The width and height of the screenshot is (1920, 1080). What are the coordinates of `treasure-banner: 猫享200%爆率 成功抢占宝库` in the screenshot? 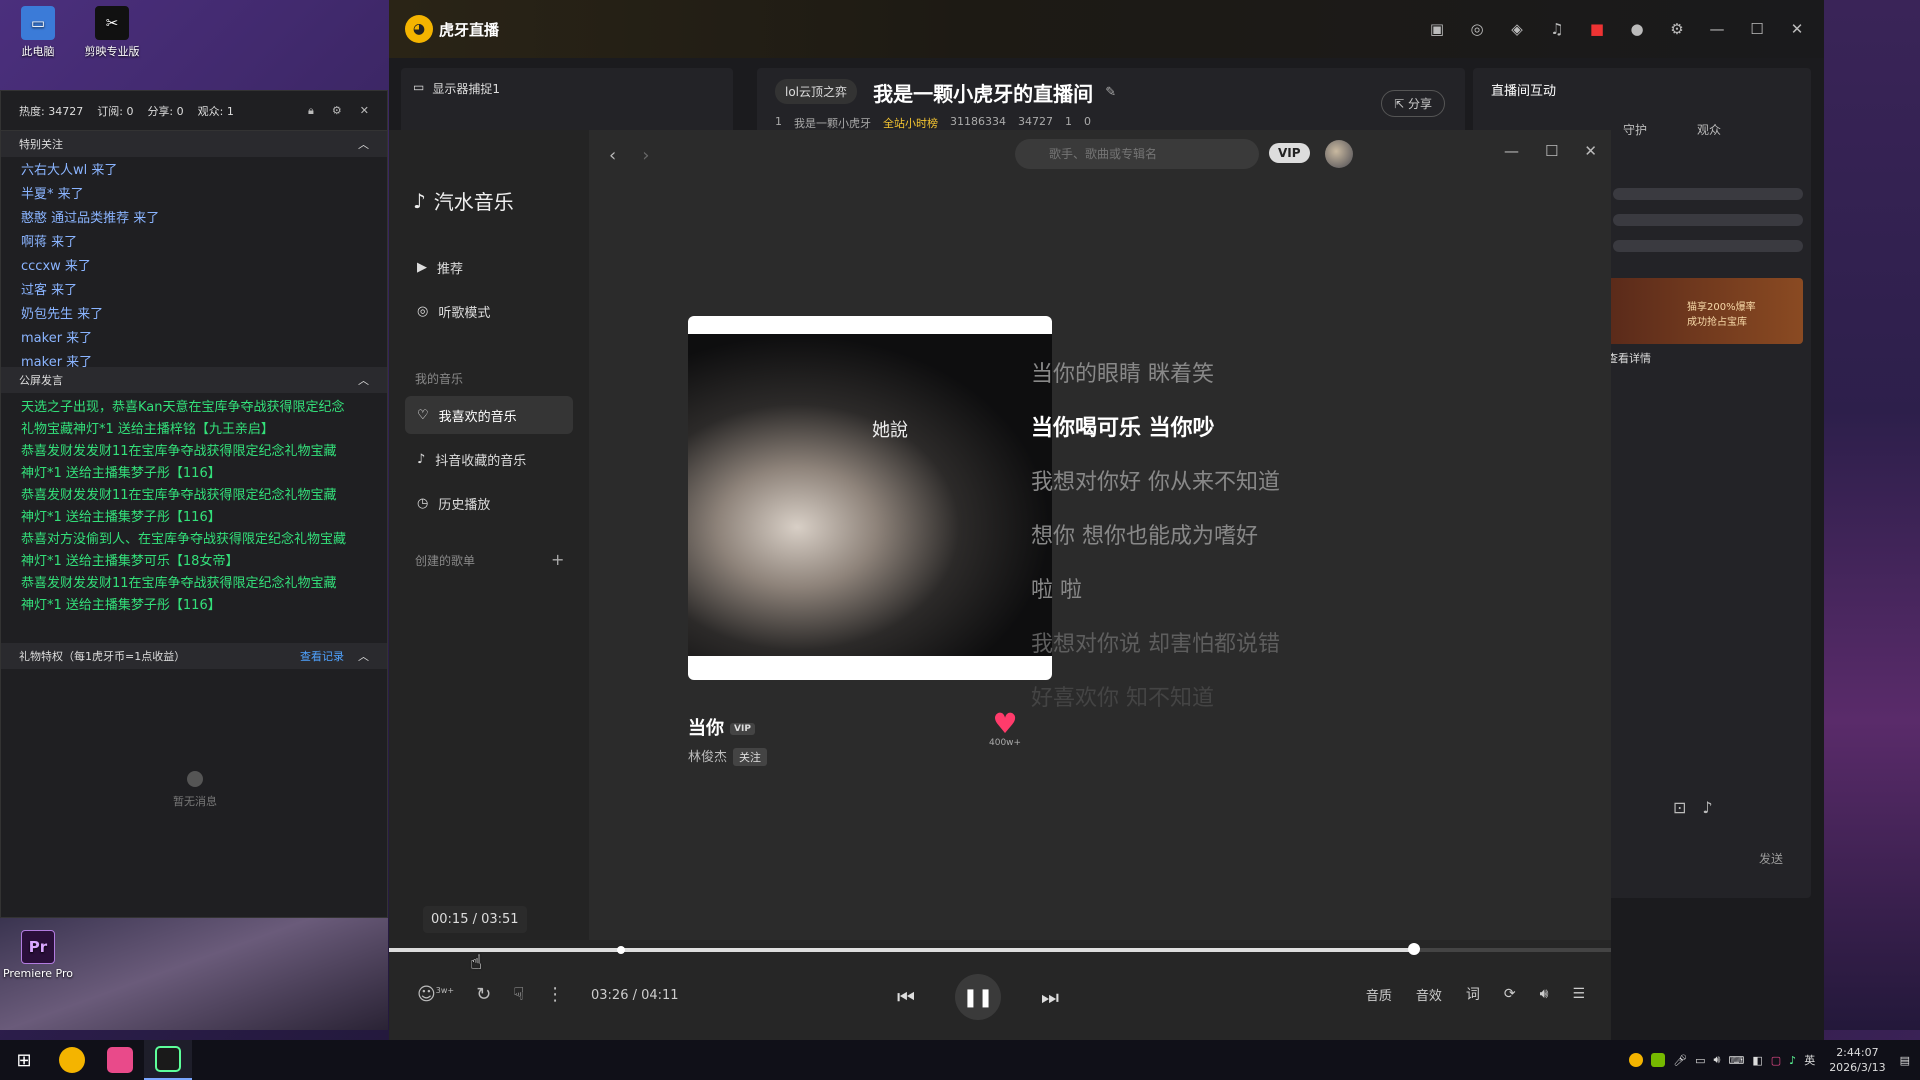 It's located at (1705, 311).